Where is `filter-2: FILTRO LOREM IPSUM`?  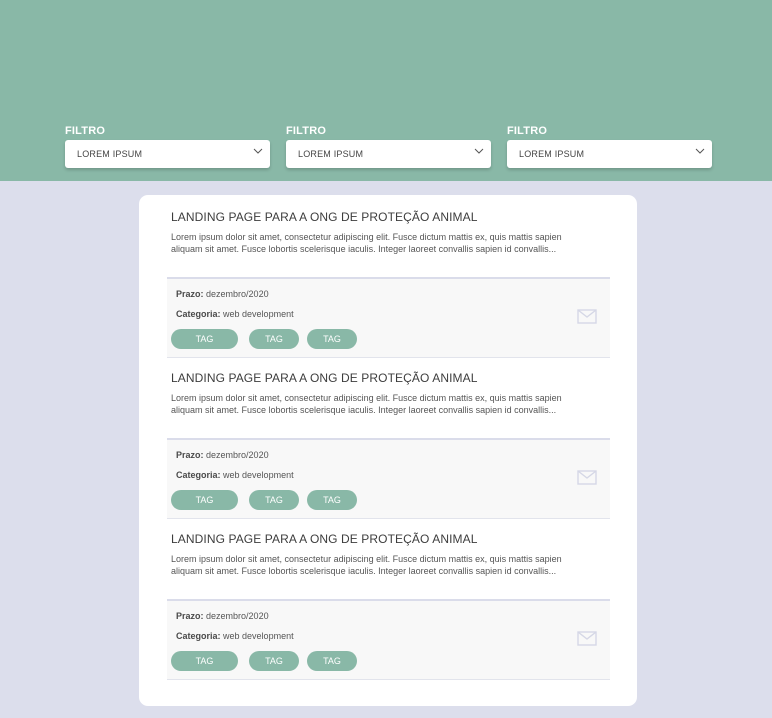
filter-2: FILTRO LOREM IPSUM is located at coordinates (388, 146).